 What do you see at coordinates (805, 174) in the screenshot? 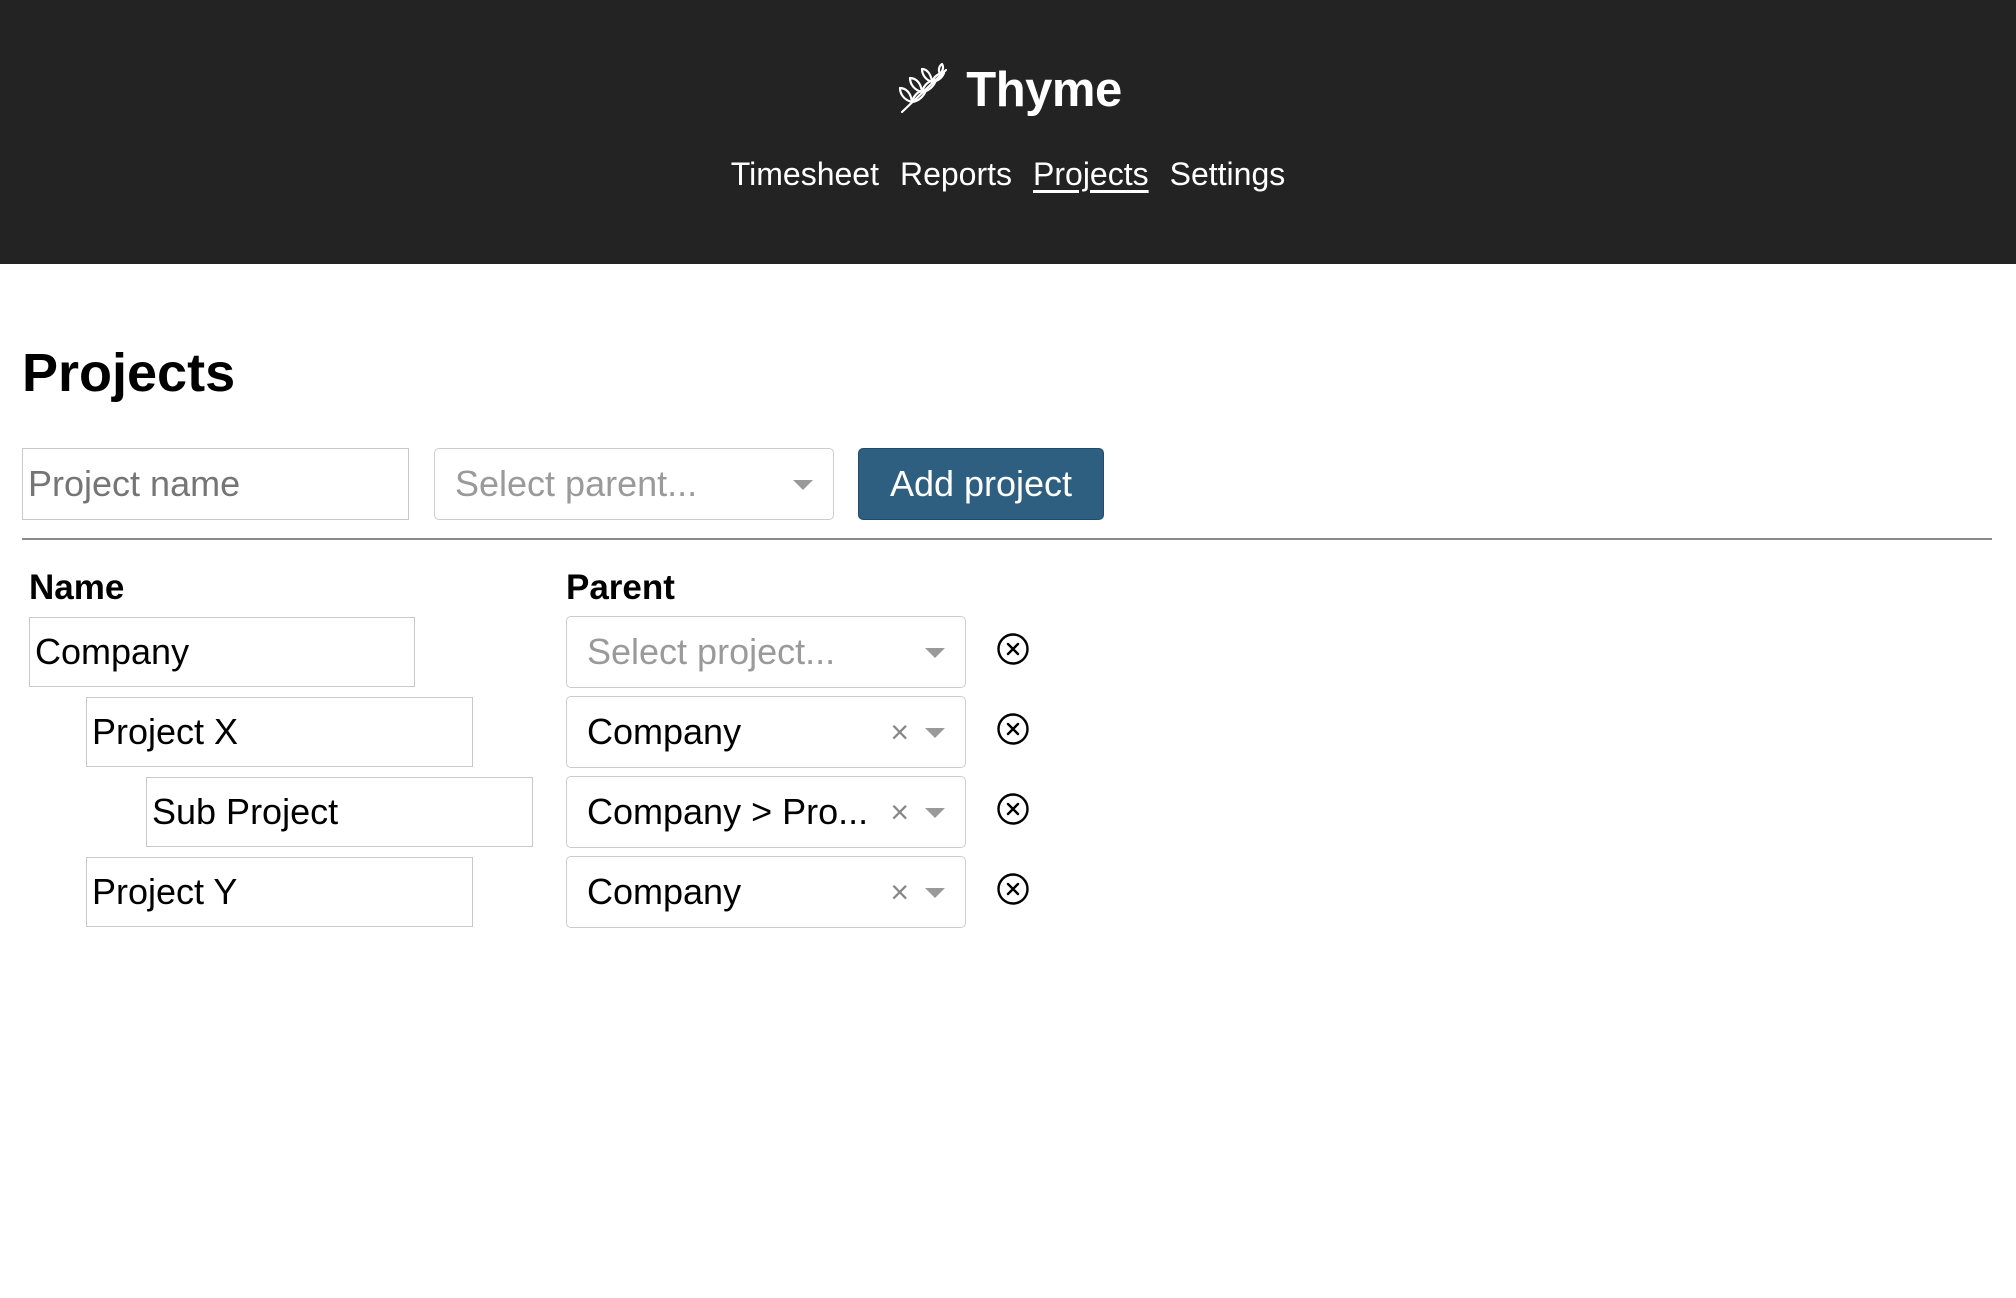
I see `nav-timesheet: Timesheet` at bounding box center [805, 174].